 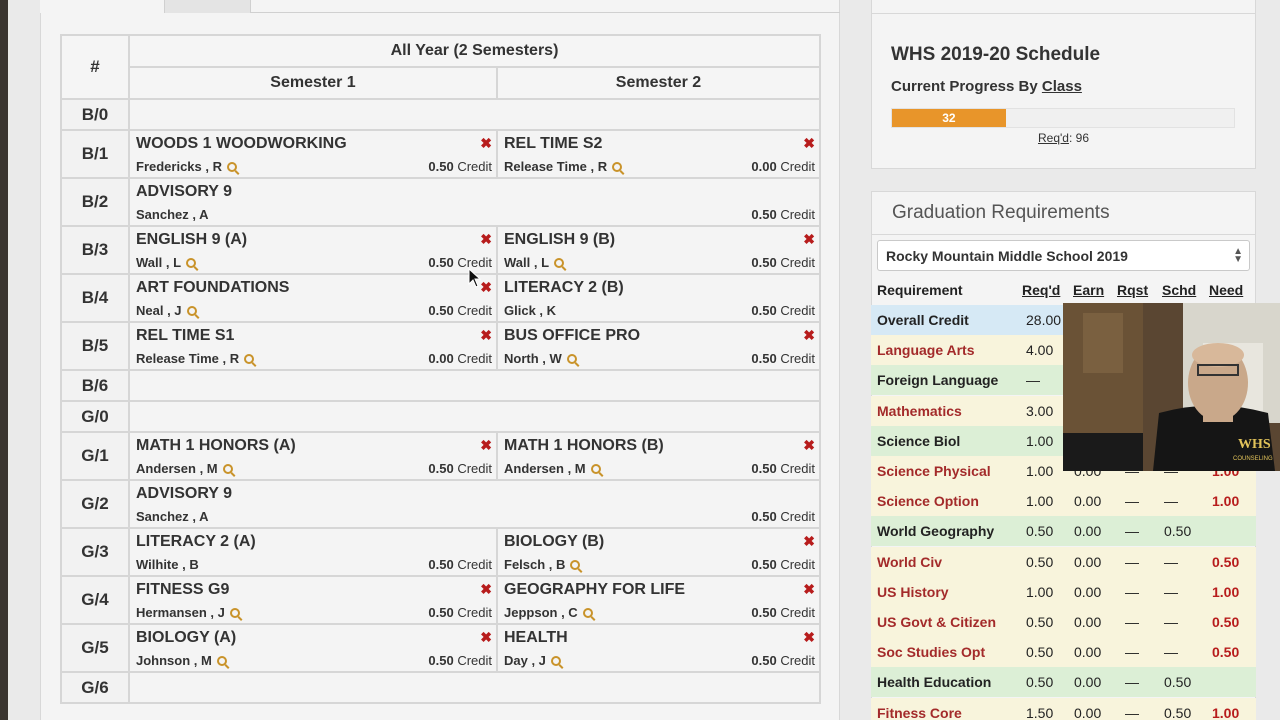 I want to click on course-cell-semester-2: BUS OFFICE PRO North , W 0.50 Credit ✖, so click(x=658, y=346).